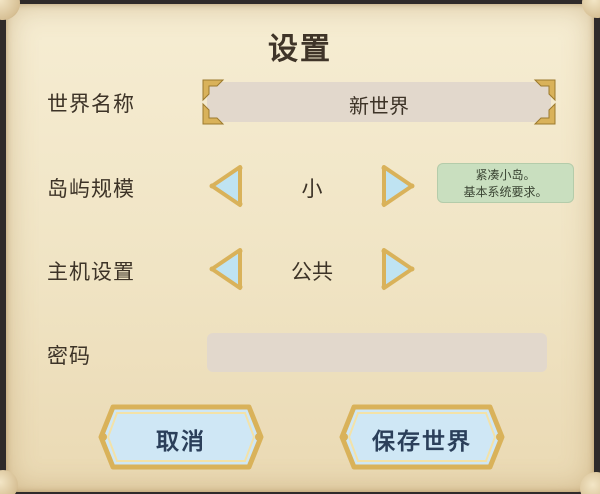  What do you see at coordinates (422, 442) in the screenshot?
I see `save-world-button-label: 保存世界` at bounding box center [422, 442].